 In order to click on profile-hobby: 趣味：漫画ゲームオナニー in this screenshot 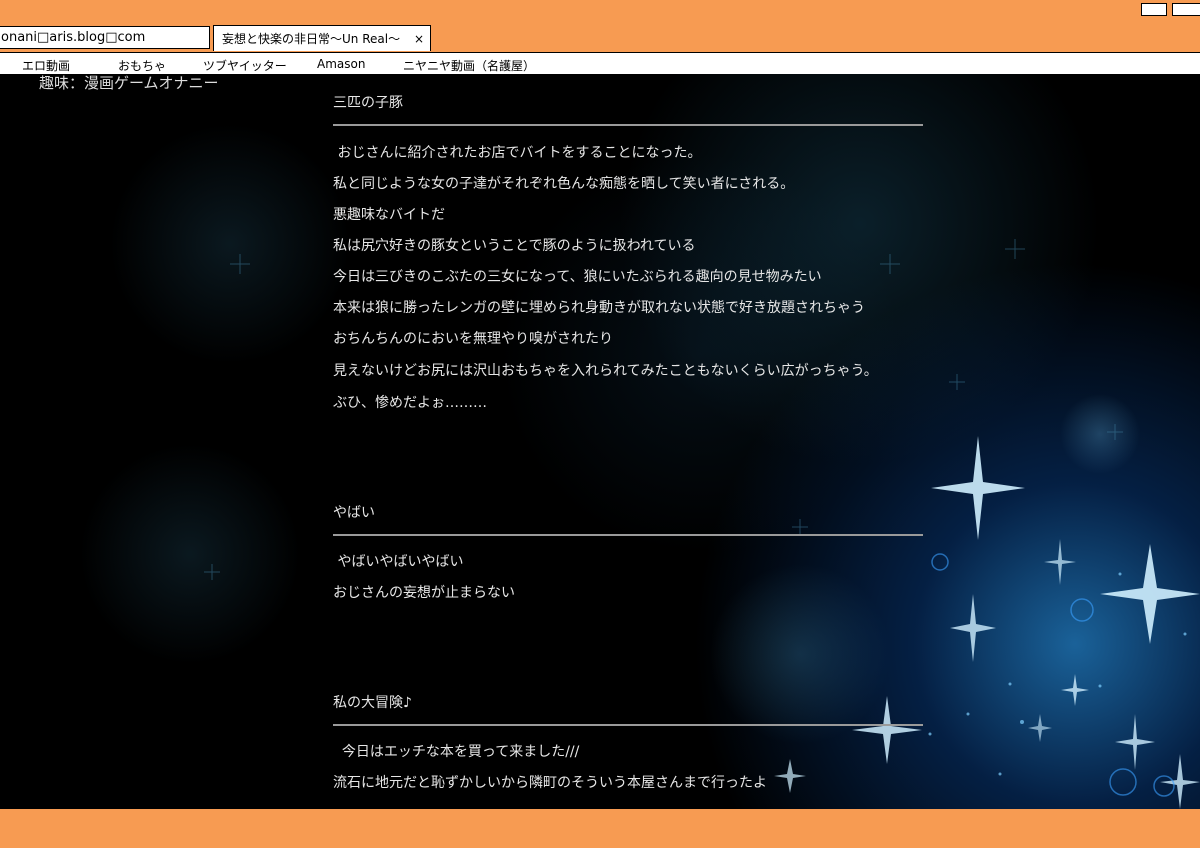, I will do `click(129, 83)`.